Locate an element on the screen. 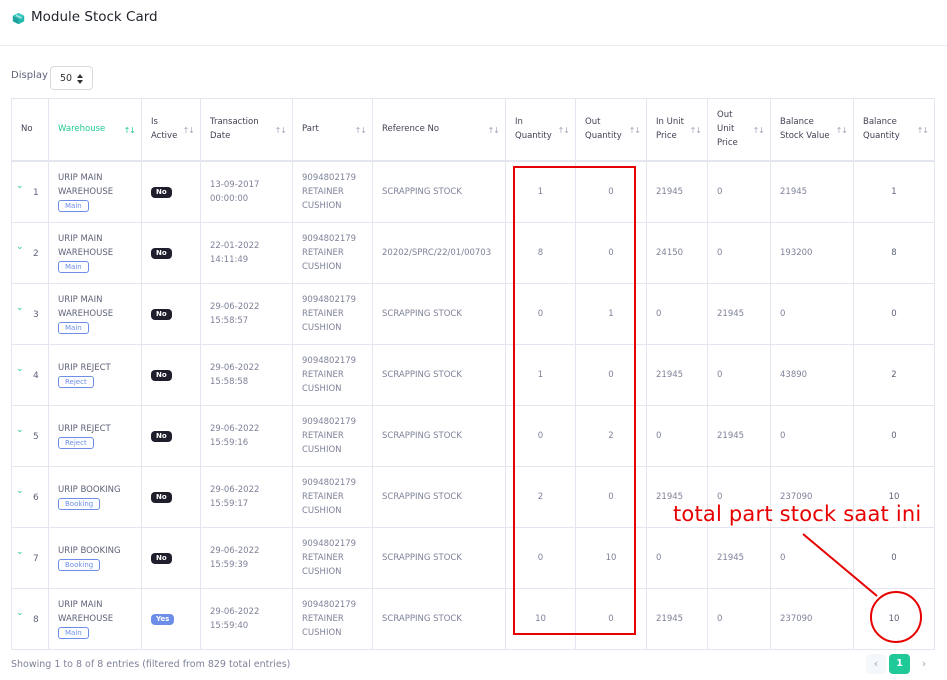 This screenshot has height=680, width=947. cell-balance-quantity: 2 is located at coordinates (894, 375).